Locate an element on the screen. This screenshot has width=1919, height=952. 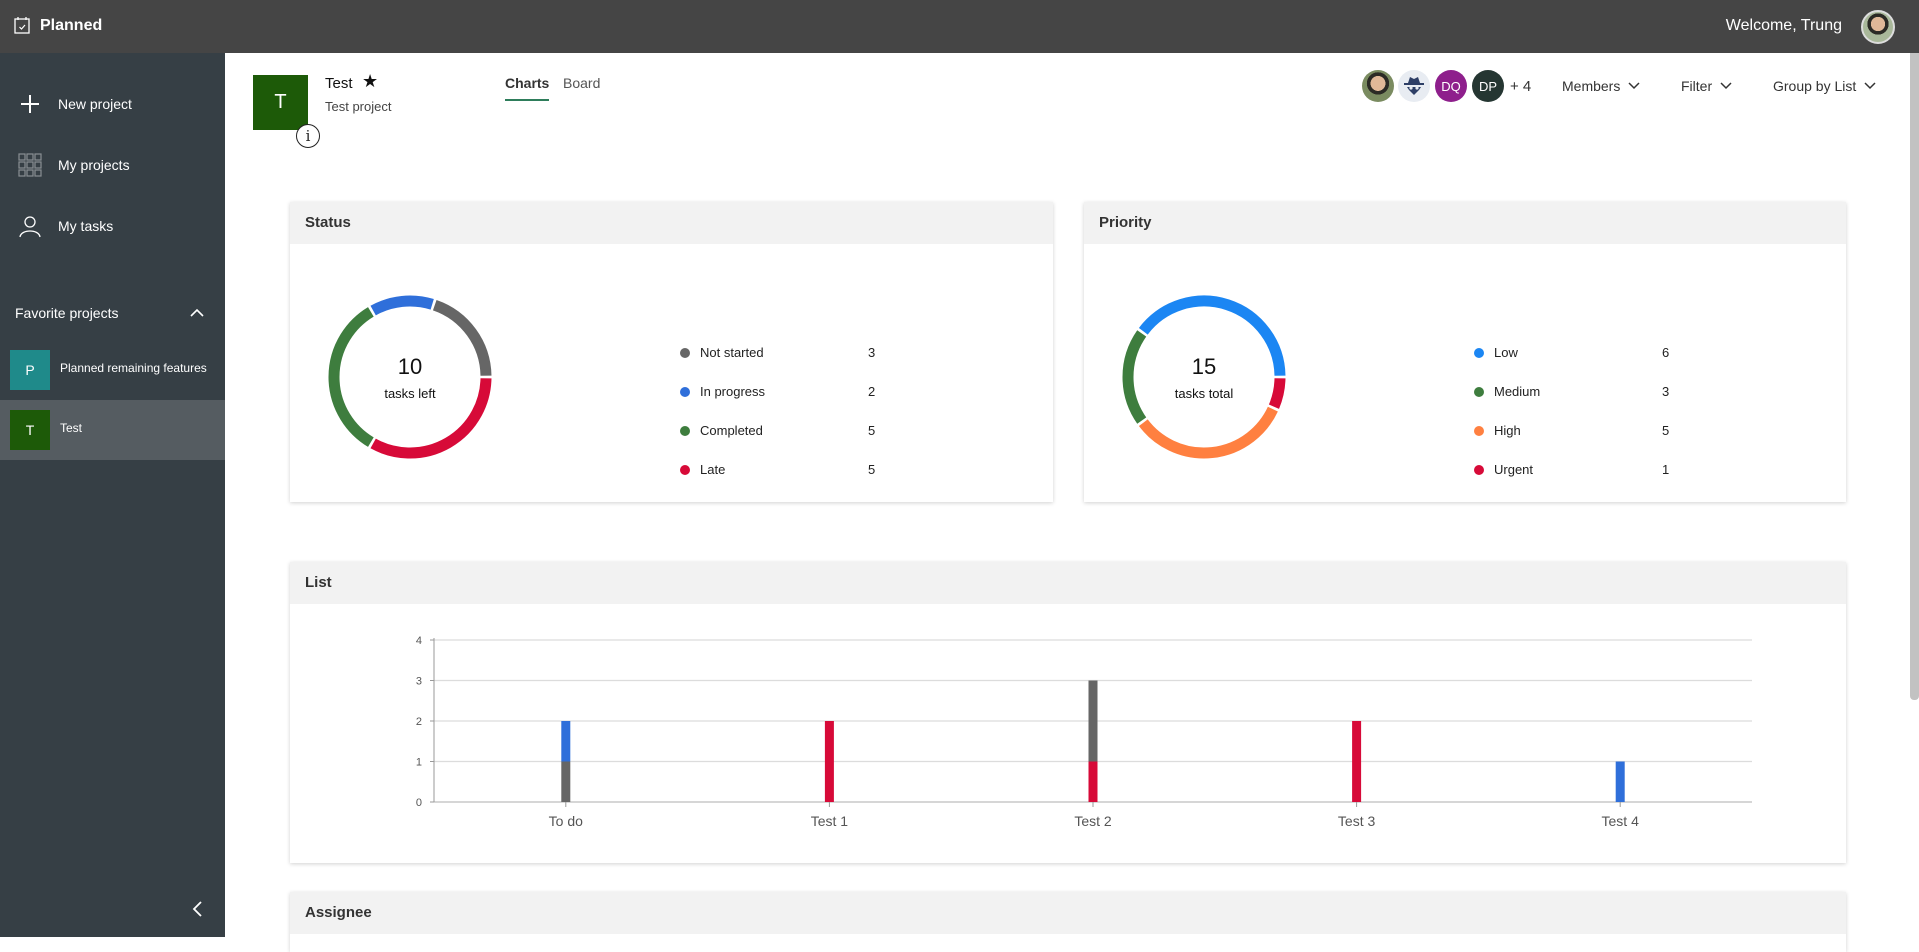
chevron-left-icon is located at coordinates (198, 909).